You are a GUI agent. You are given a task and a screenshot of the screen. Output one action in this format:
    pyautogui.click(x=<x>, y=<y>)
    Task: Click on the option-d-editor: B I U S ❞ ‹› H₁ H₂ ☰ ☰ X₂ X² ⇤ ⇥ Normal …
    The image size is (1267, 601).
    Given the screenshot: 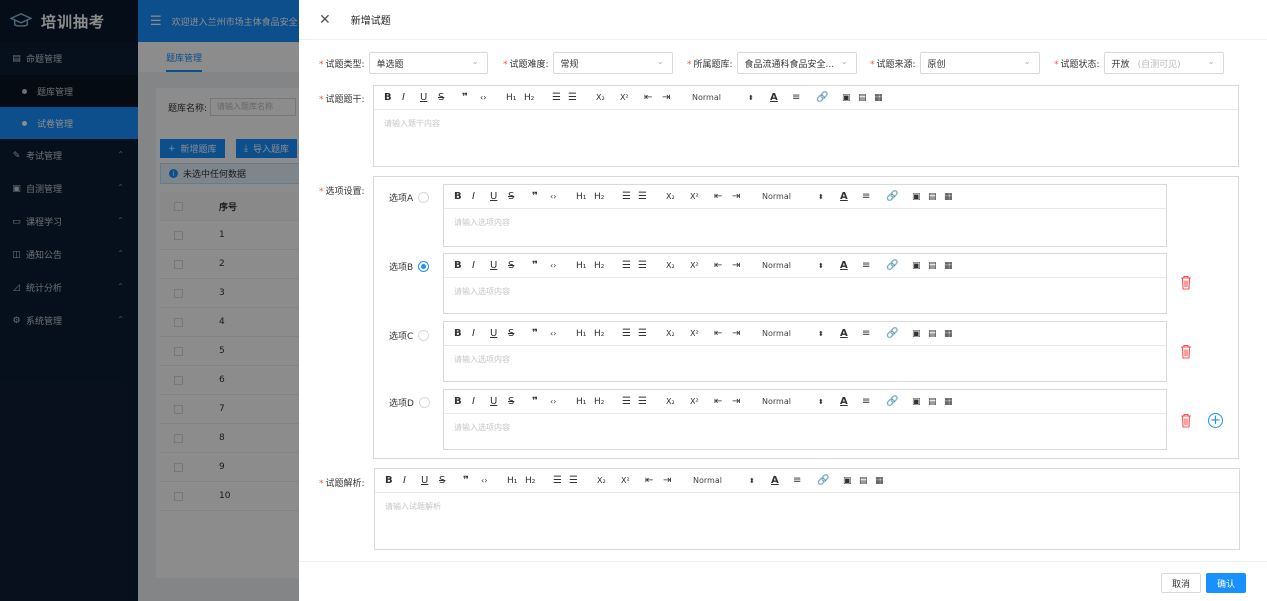 What is the action you would take?
    pyautogui.click(x=805, y=419)
    